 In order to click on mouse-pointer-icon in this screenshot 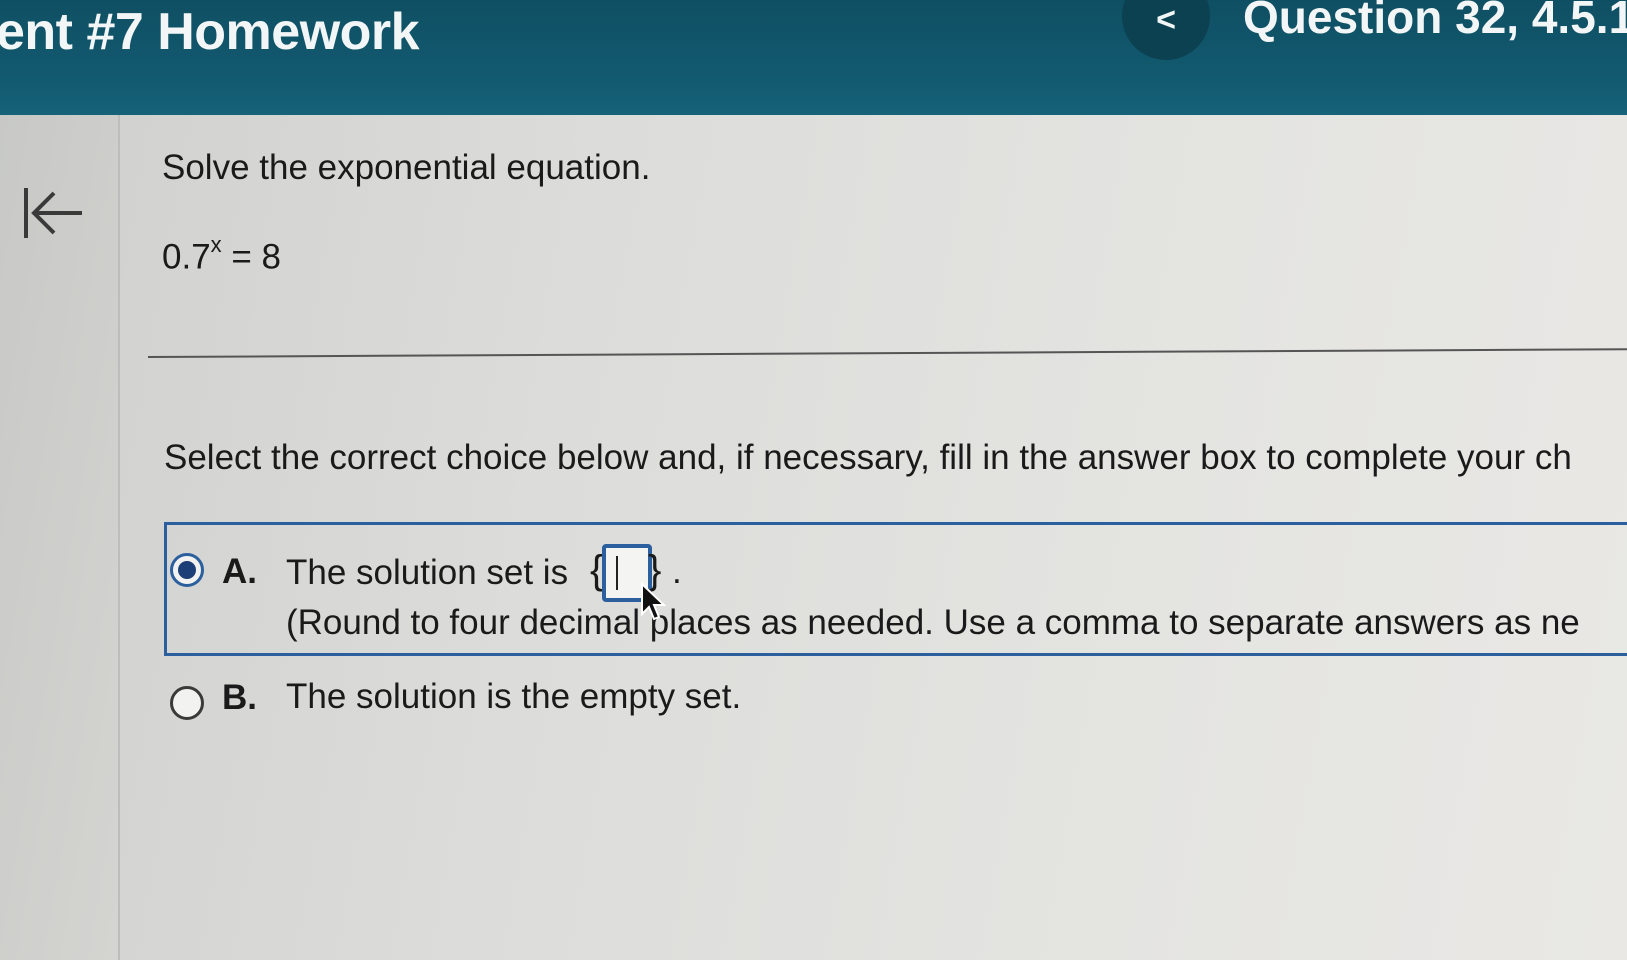, I will do `click(653, 601)`.